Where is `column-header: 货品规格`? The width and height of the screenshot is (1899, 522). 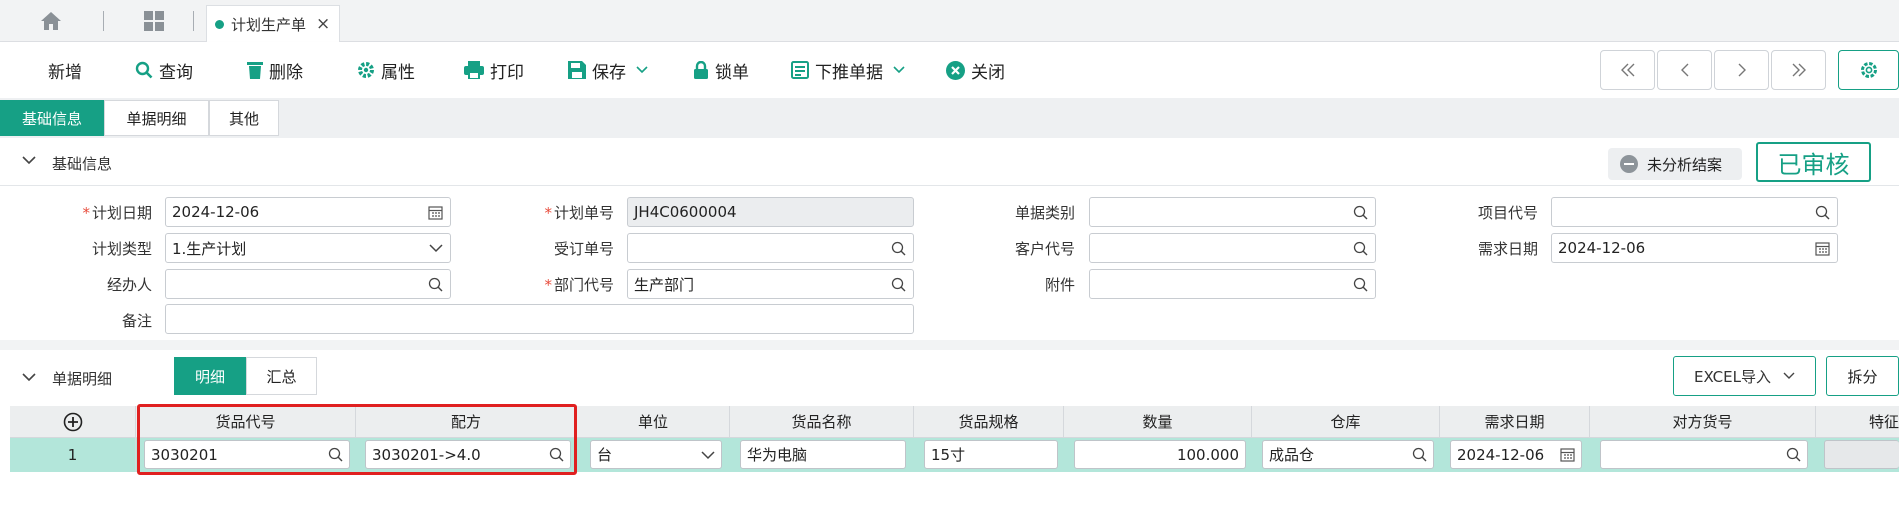 column-header: 货品规格 is located at coordinates (989, 422).